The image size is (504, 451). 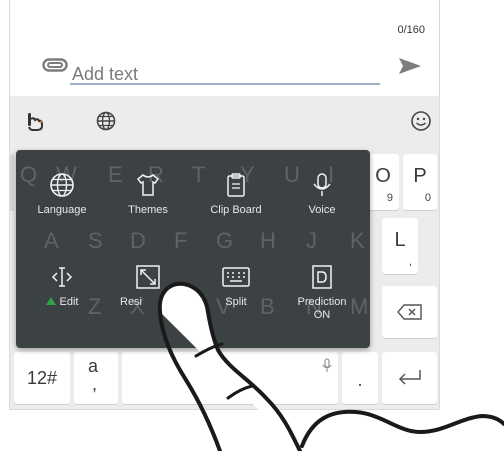 What do you see at coordinates (131, 302) in the screenshot?
I see `popup-item-resize-label: Resi` at bounding box center [131, 302].